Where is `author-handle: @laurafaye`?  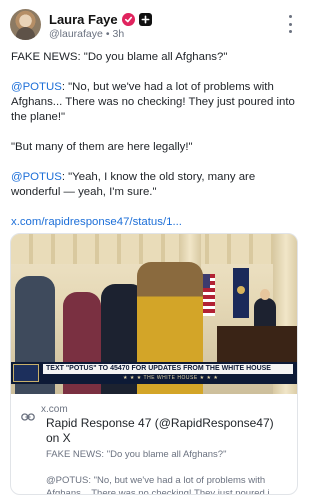 author-handle: @laurafaye is located at coordinates (76, 34).